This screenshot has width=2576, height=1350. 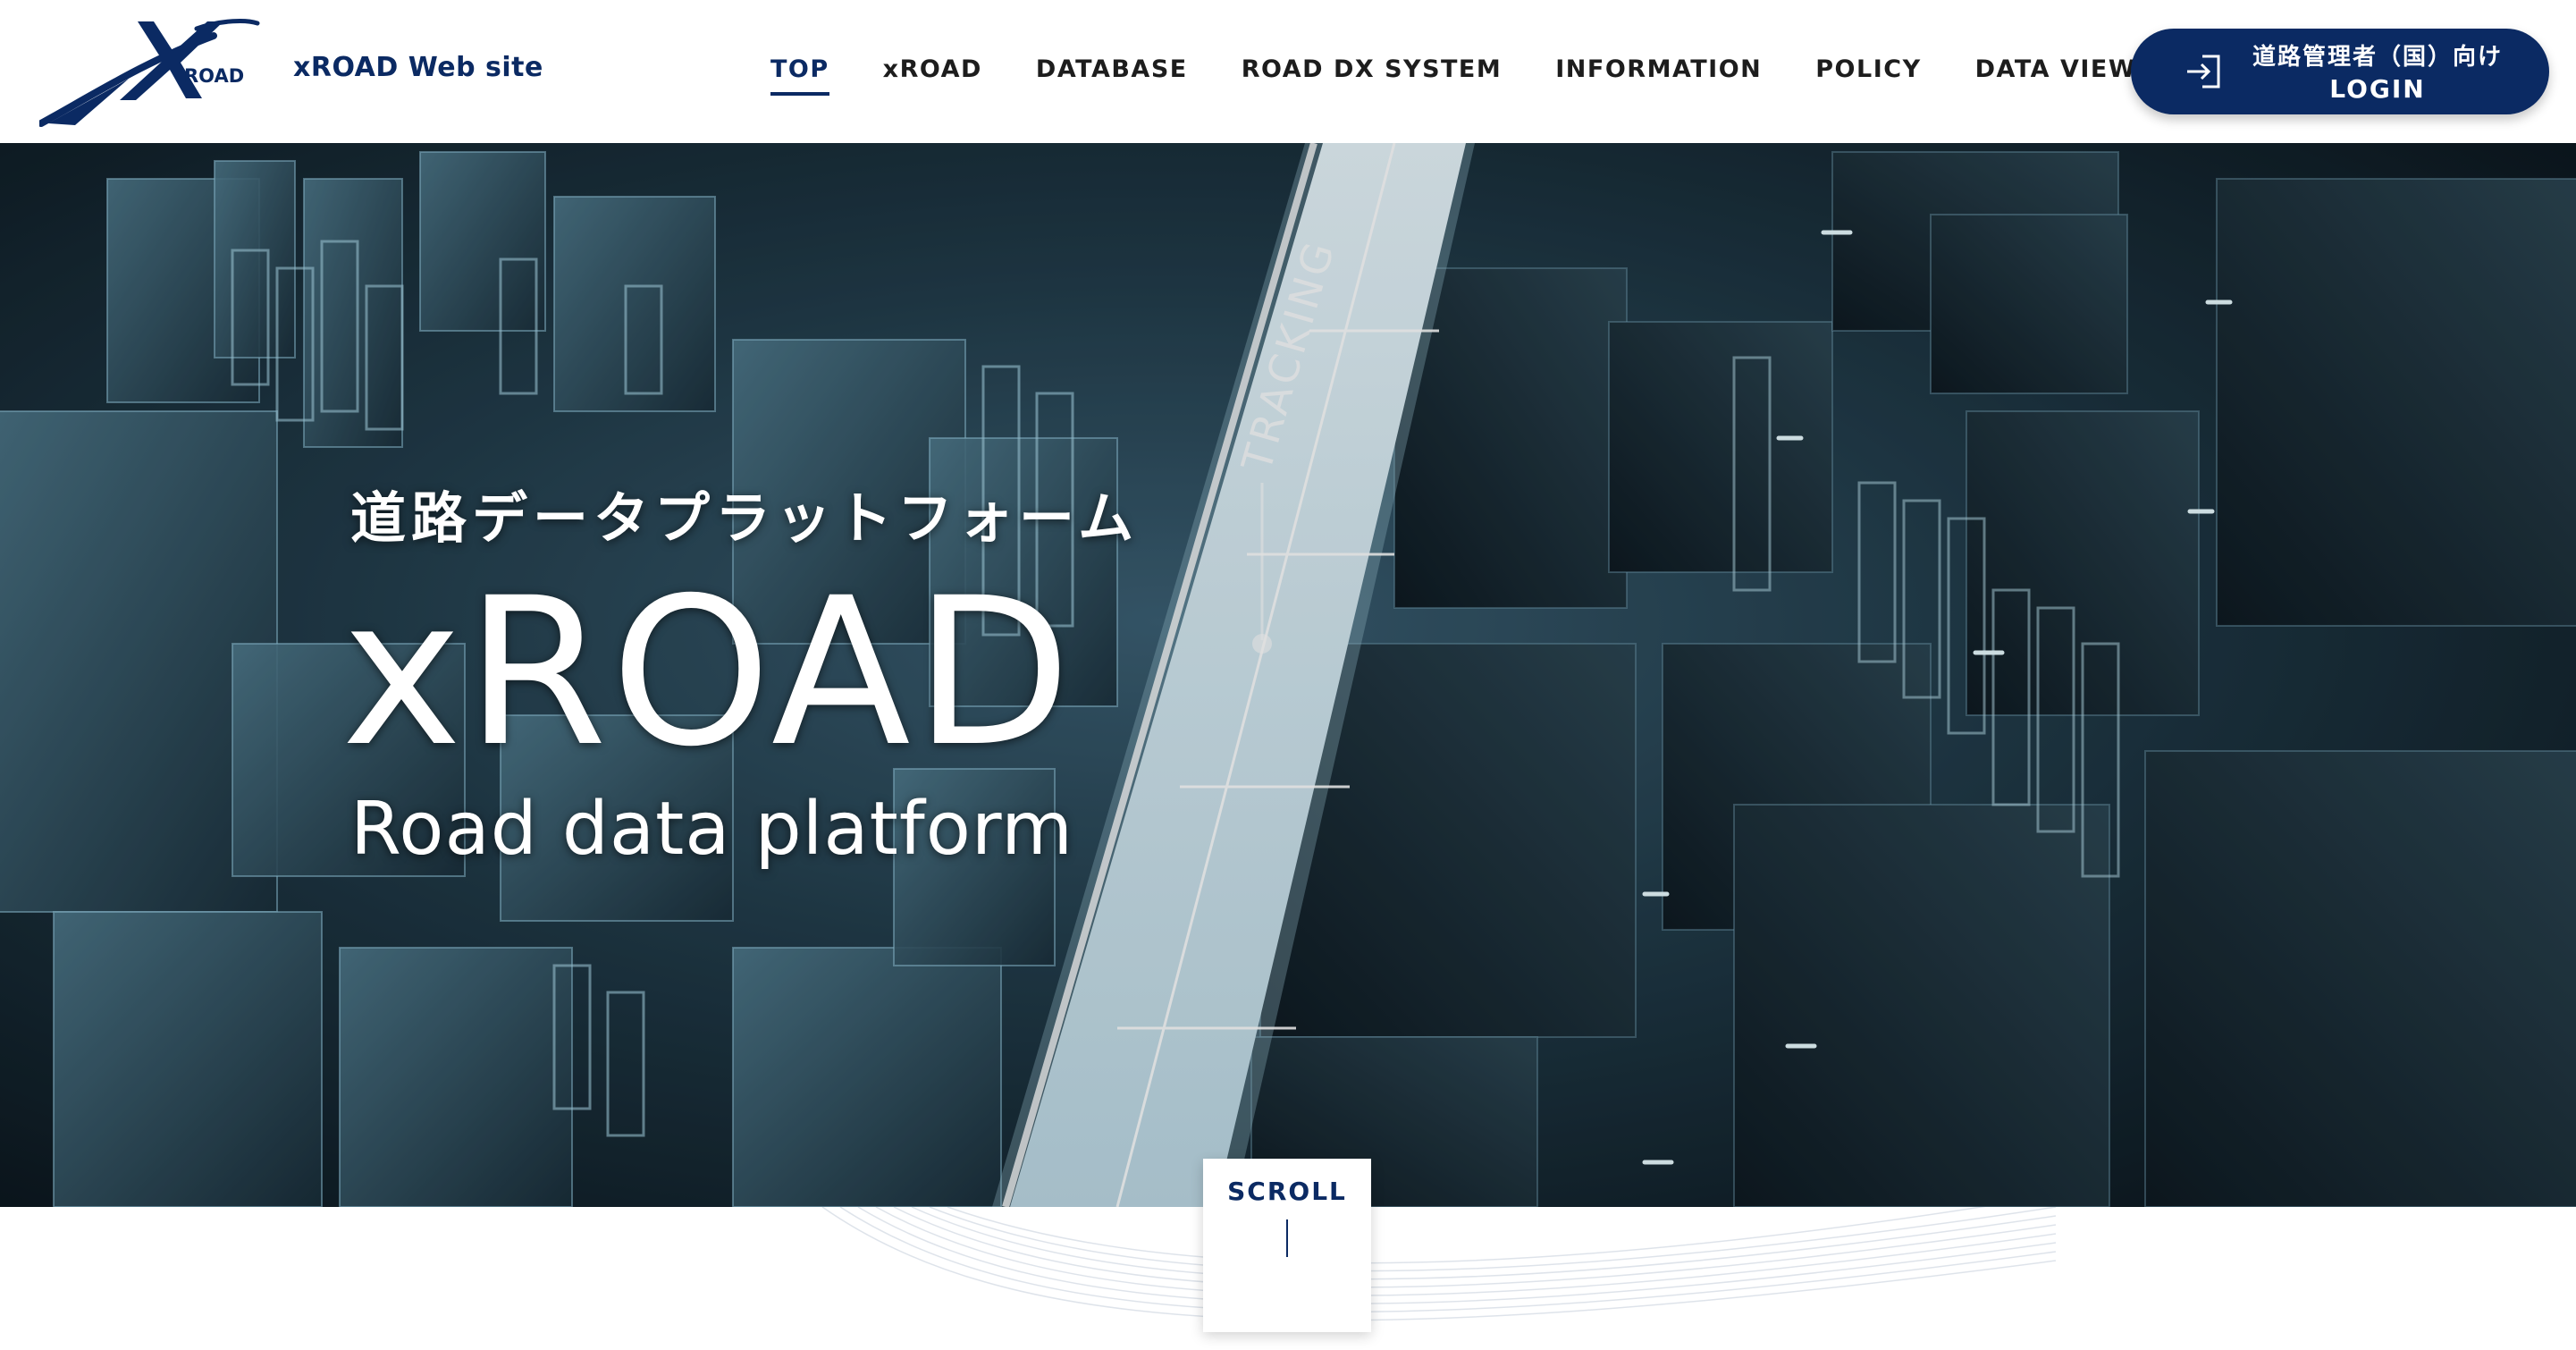 I want to click on nav-item-road-dx-system: ROAD DX SYSTEM, so click(x=1373, y=69).